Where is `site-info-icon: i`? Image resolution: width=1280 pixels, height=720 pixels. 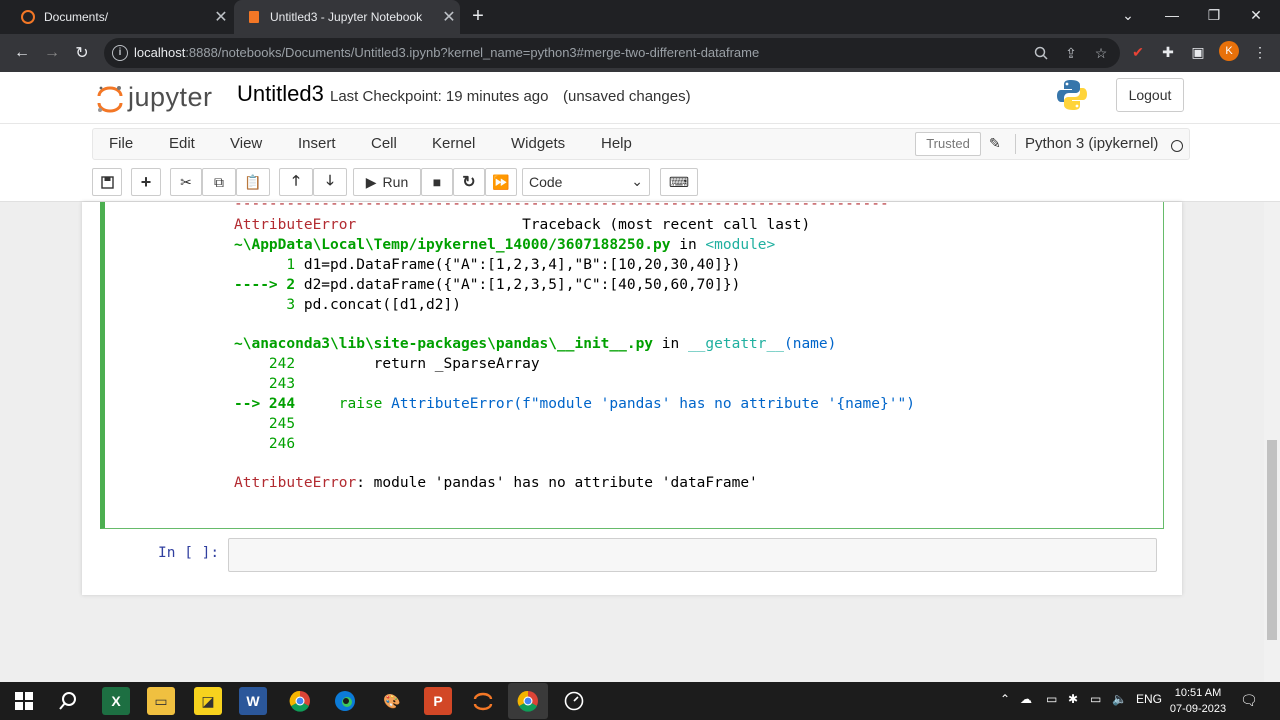
site-info-icon: i is located at coordinates (120, 53).